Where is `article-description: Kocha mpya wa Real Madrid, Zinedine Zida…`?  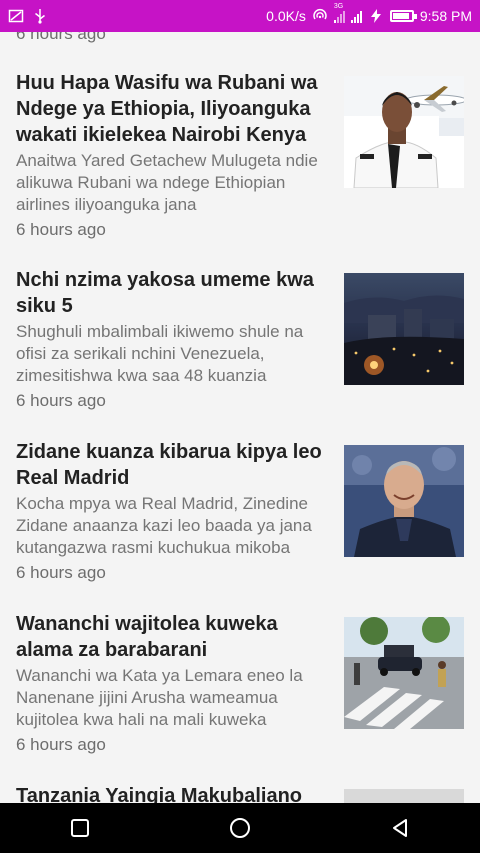
article-description: Kocha mpya wa Real Madrid, Zinedine Zida… is located at coordinates (164, 525).